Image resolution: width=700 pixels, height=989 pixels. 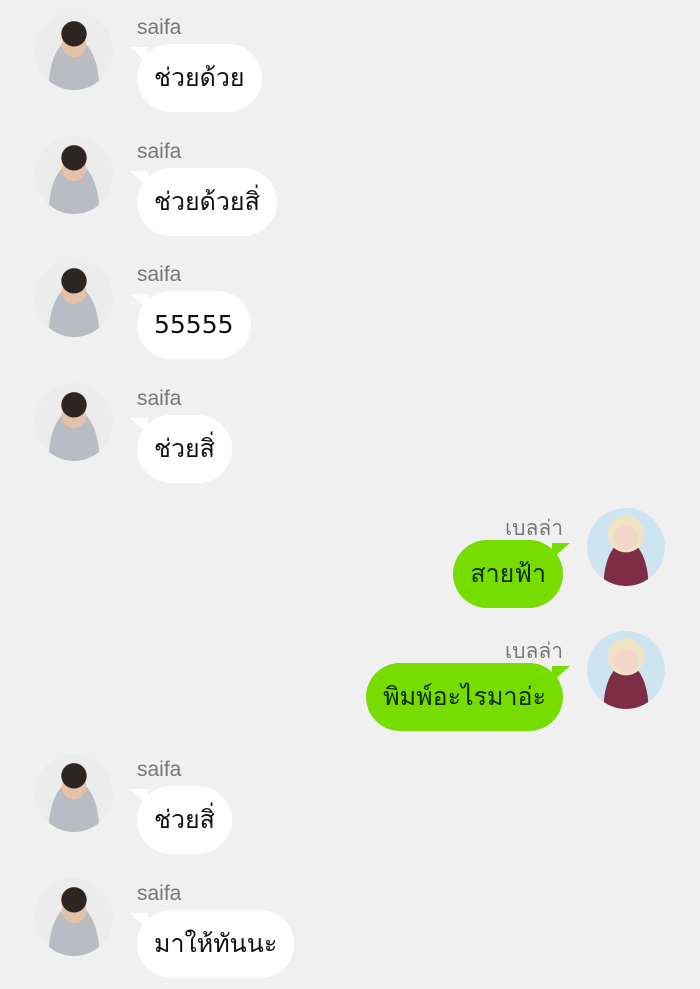 What do you see at coordinates (216, 944) in the screenshot?
I see `message-bubble: มาให้ทันนะ` at bounding box center [216, 944].